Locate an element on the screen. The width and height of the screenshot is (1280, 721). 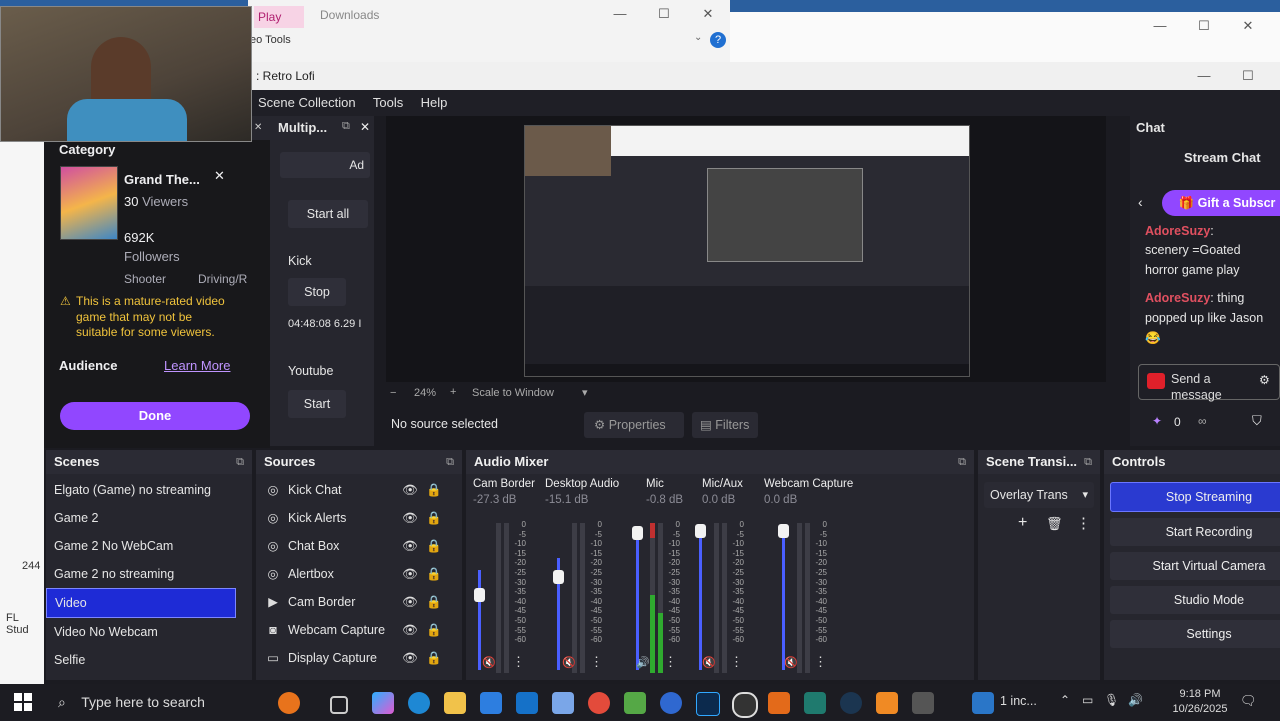
chevron-down-icon: ⌄ is located at coordinates (698, 37).